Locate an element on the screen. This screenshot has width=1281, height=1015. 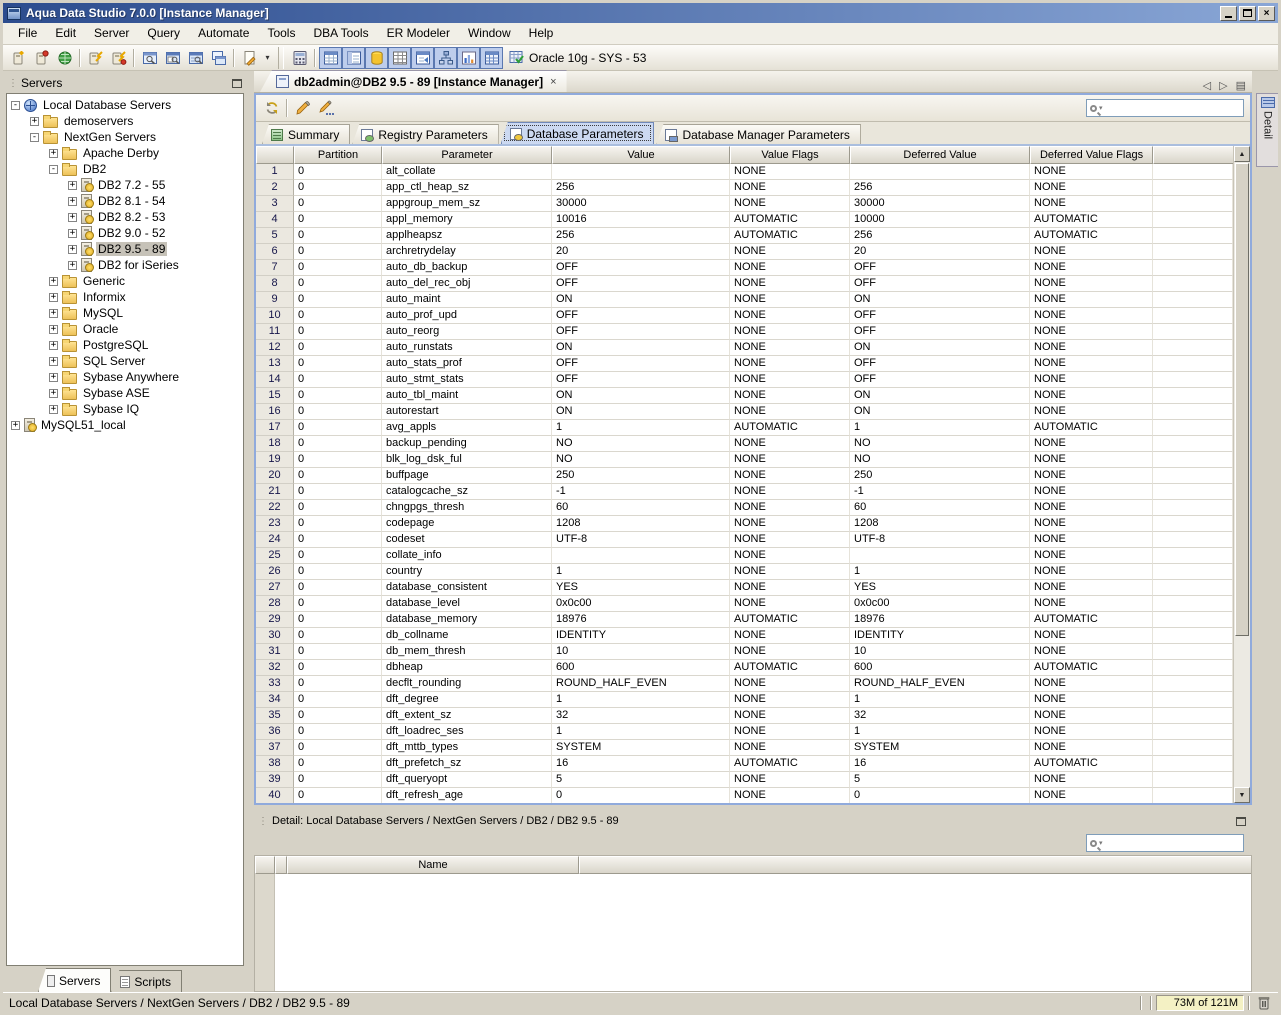
connect-server-button is located at coordinates (64, 58).